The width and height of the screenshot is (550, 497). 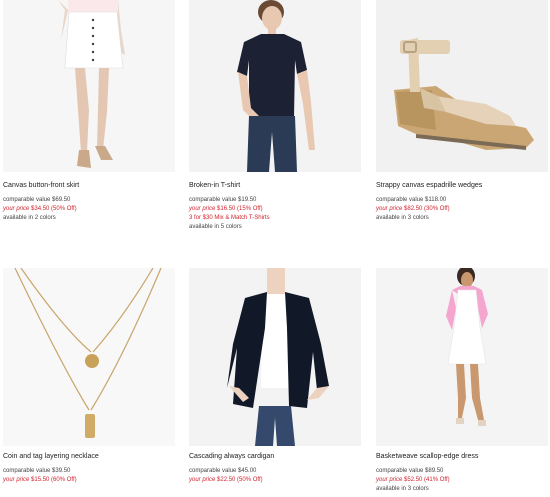 I want to click on product-name: Strappy canvas espadrille wedges, so click(x=462, y=185).